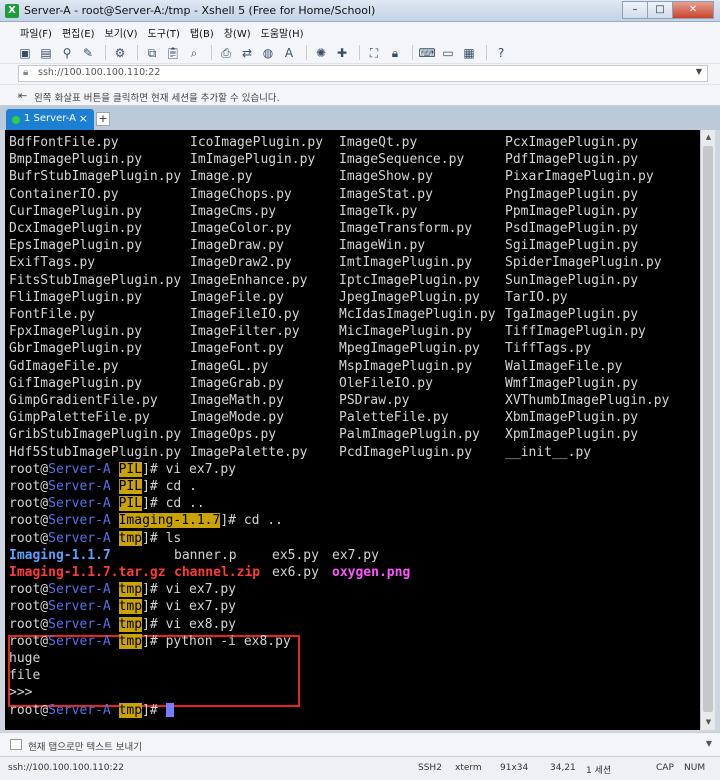 The image size is (720, 780). I want to click on file-name: MicImagePlugin.py, so click(406, 332).